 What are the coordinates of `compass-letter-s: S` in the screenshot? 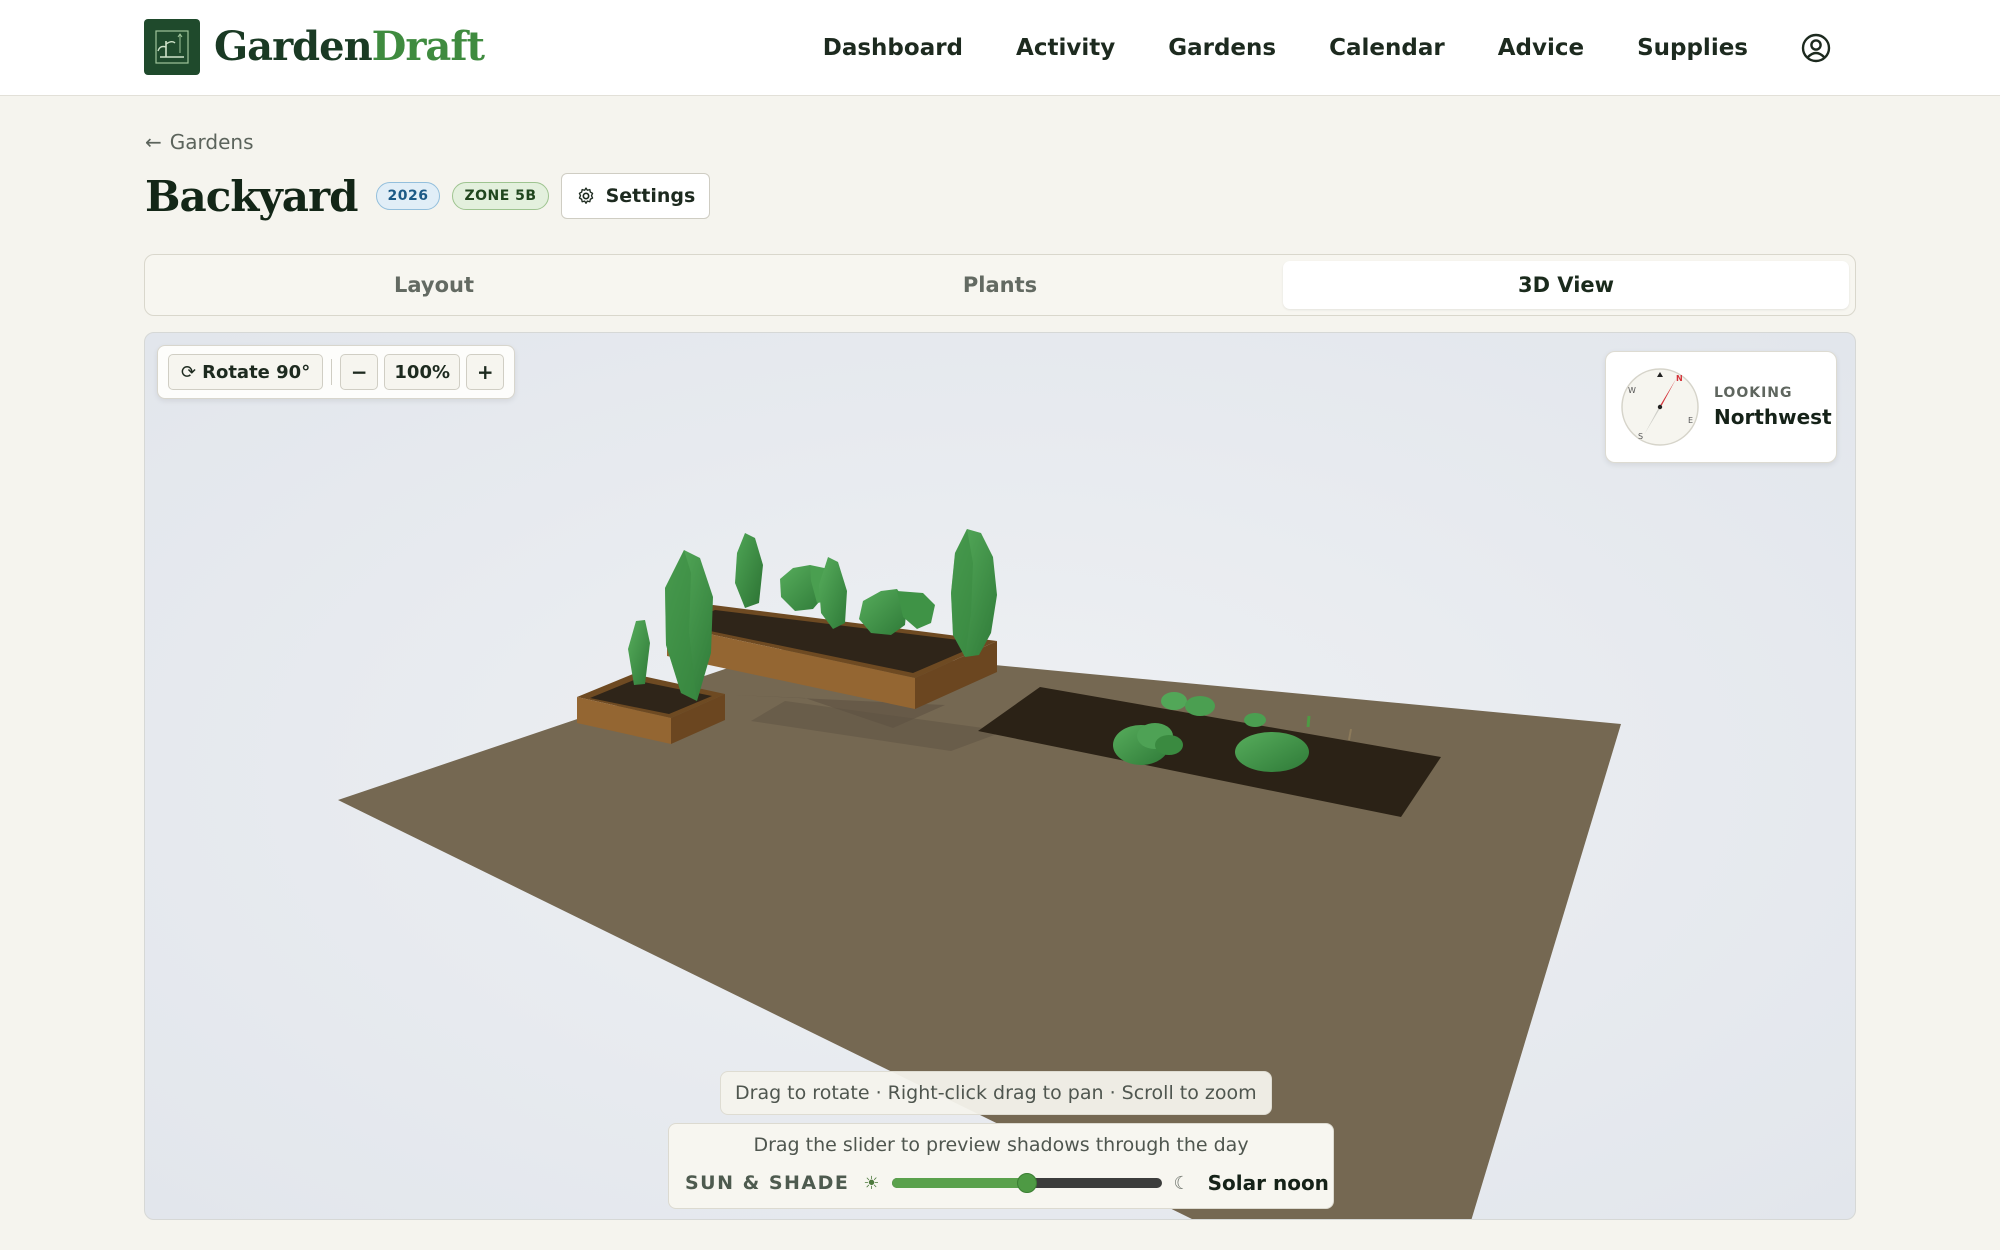 It's located at (1640, 436).